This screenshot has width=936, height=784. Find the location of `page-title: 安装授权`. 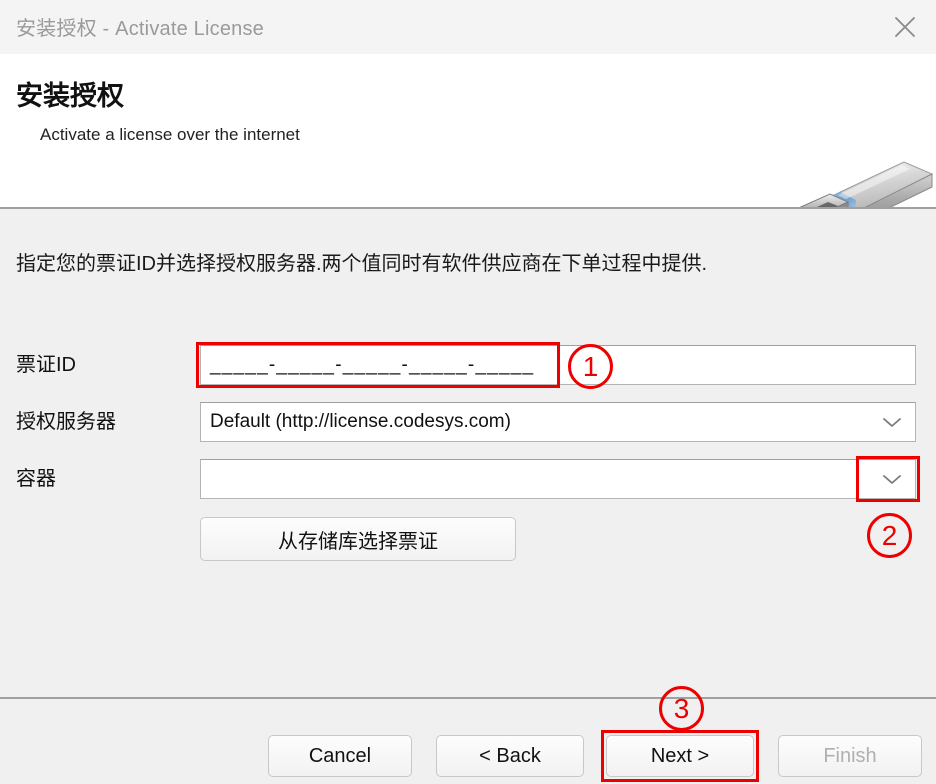

page-title: 安装授权 is located at coordinates (70, 96).